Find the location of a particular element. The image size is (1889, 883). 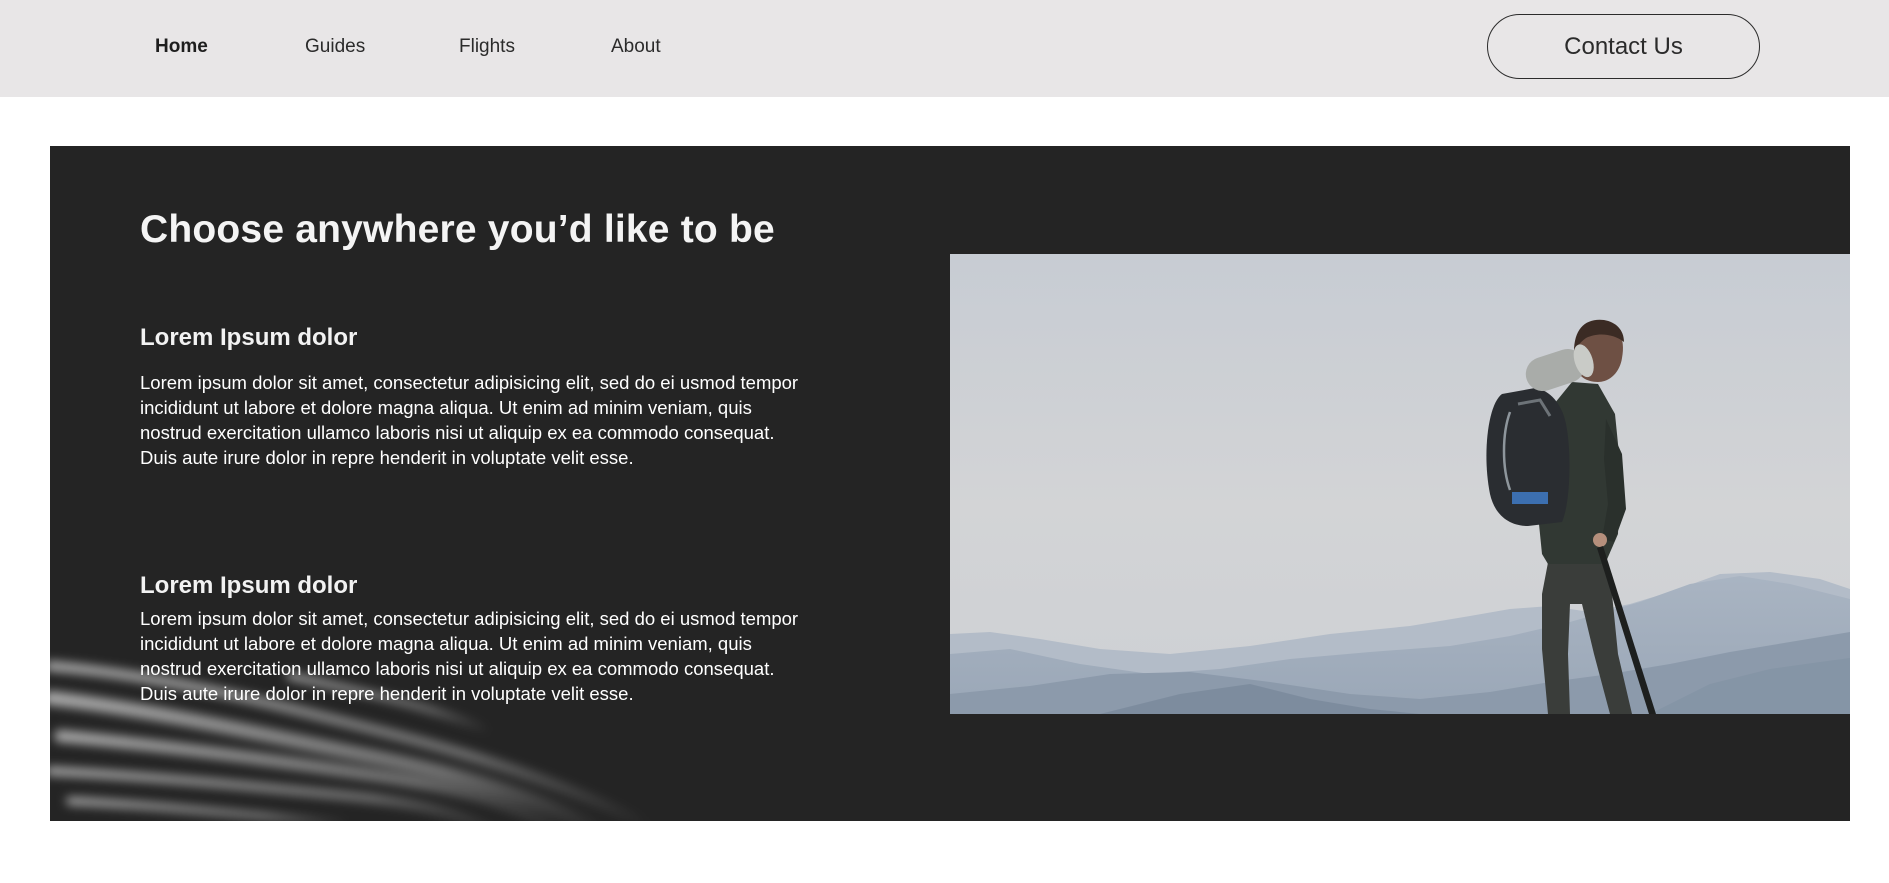

hero-title: Choose anywhere you’d like to be is located at coordinates (457, 229).